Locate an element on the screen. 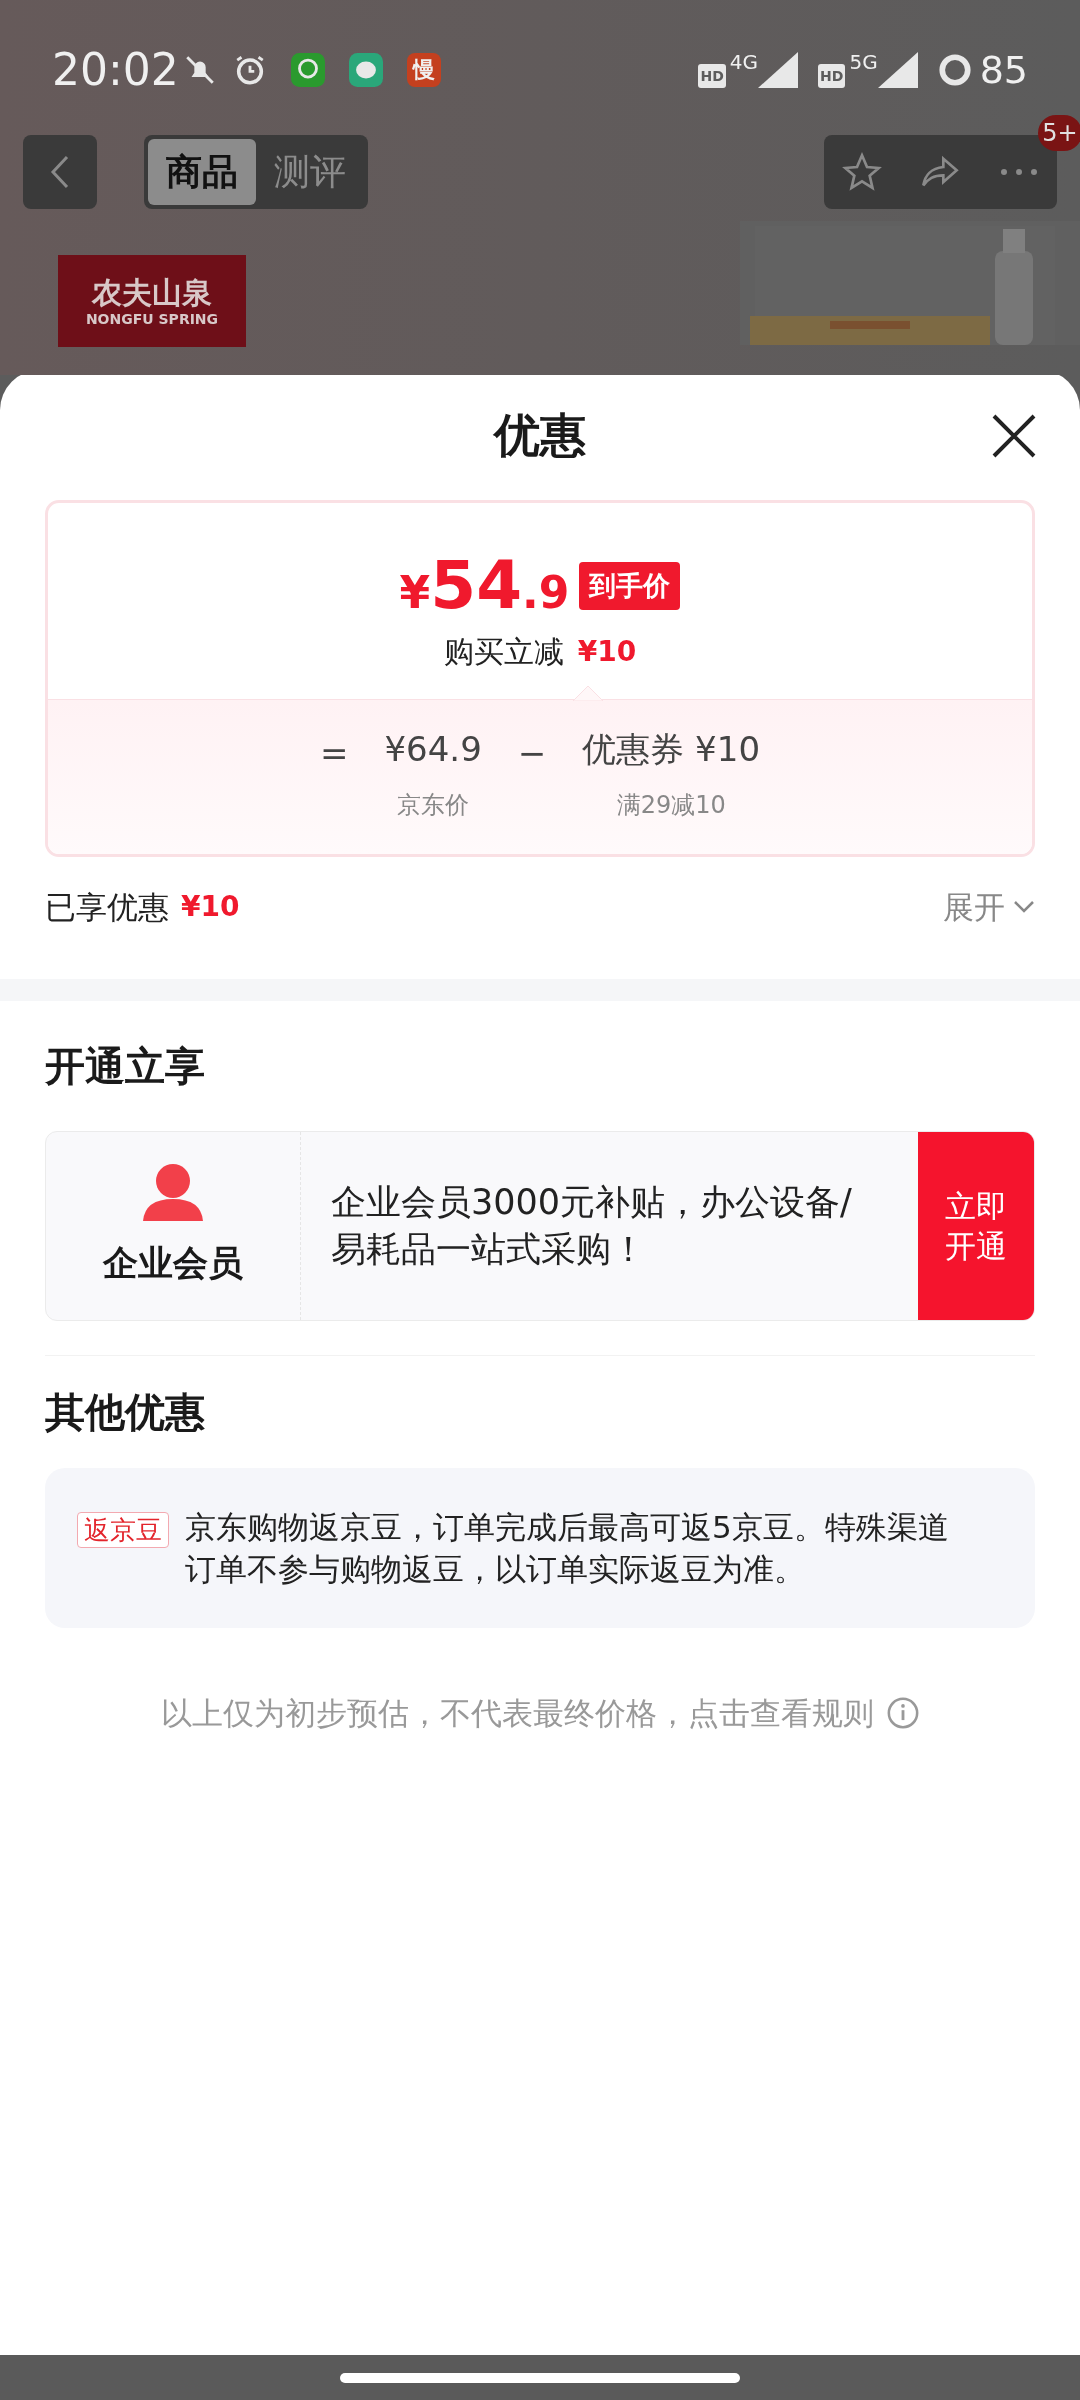  close-icon is located at coordinates (1014, 436).